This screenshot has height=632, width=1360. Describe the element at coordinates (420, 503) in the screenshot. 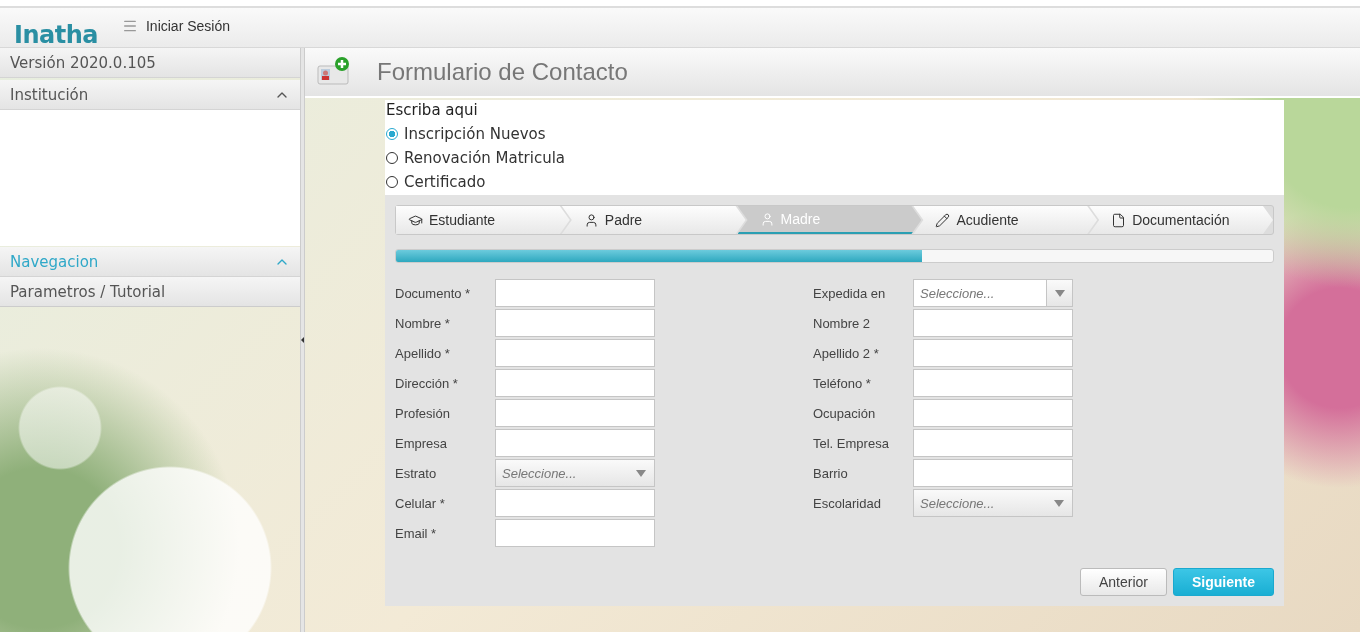

I see `field-label: Celular *` at that location.